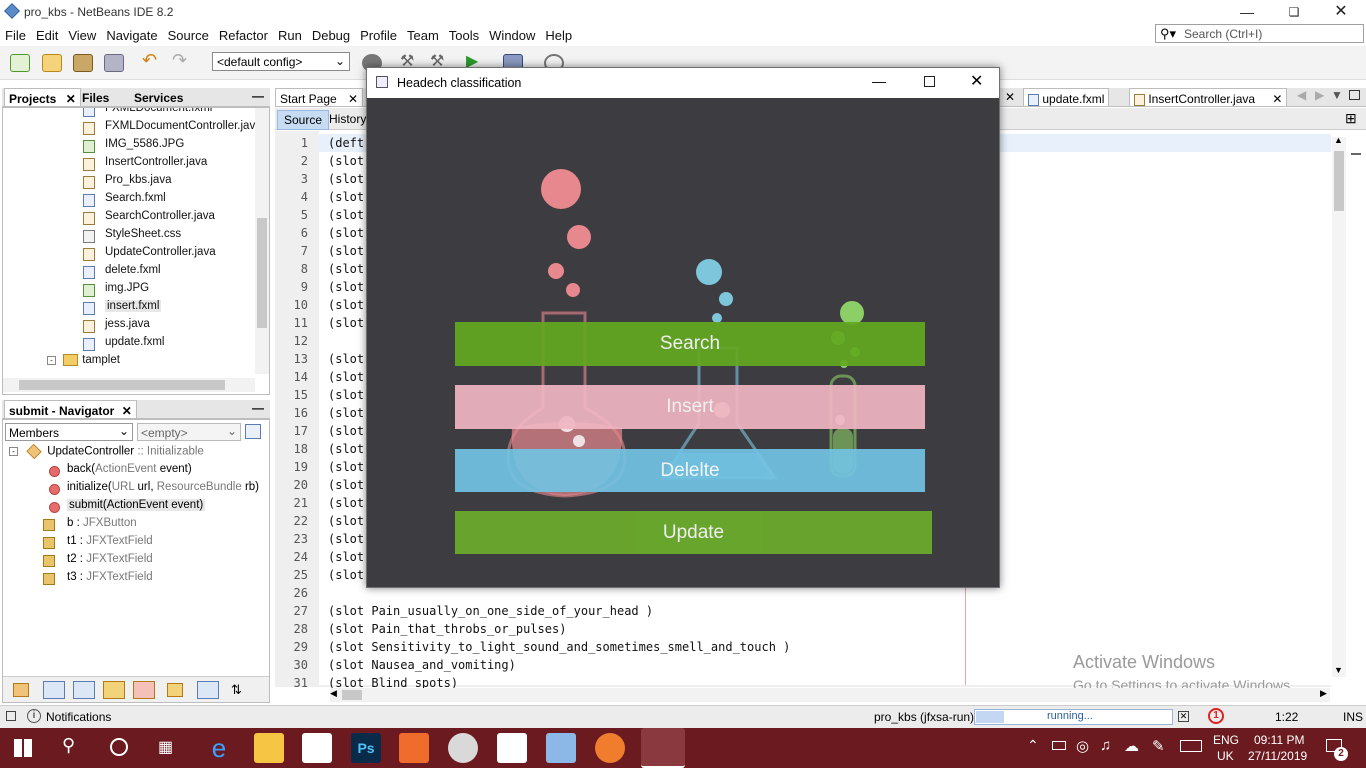  What do you see at coordinates (147, 114) in the screenshot?
I see `tree-file-item: FXMLDocument.fxml` at bounding box center [147, 114].